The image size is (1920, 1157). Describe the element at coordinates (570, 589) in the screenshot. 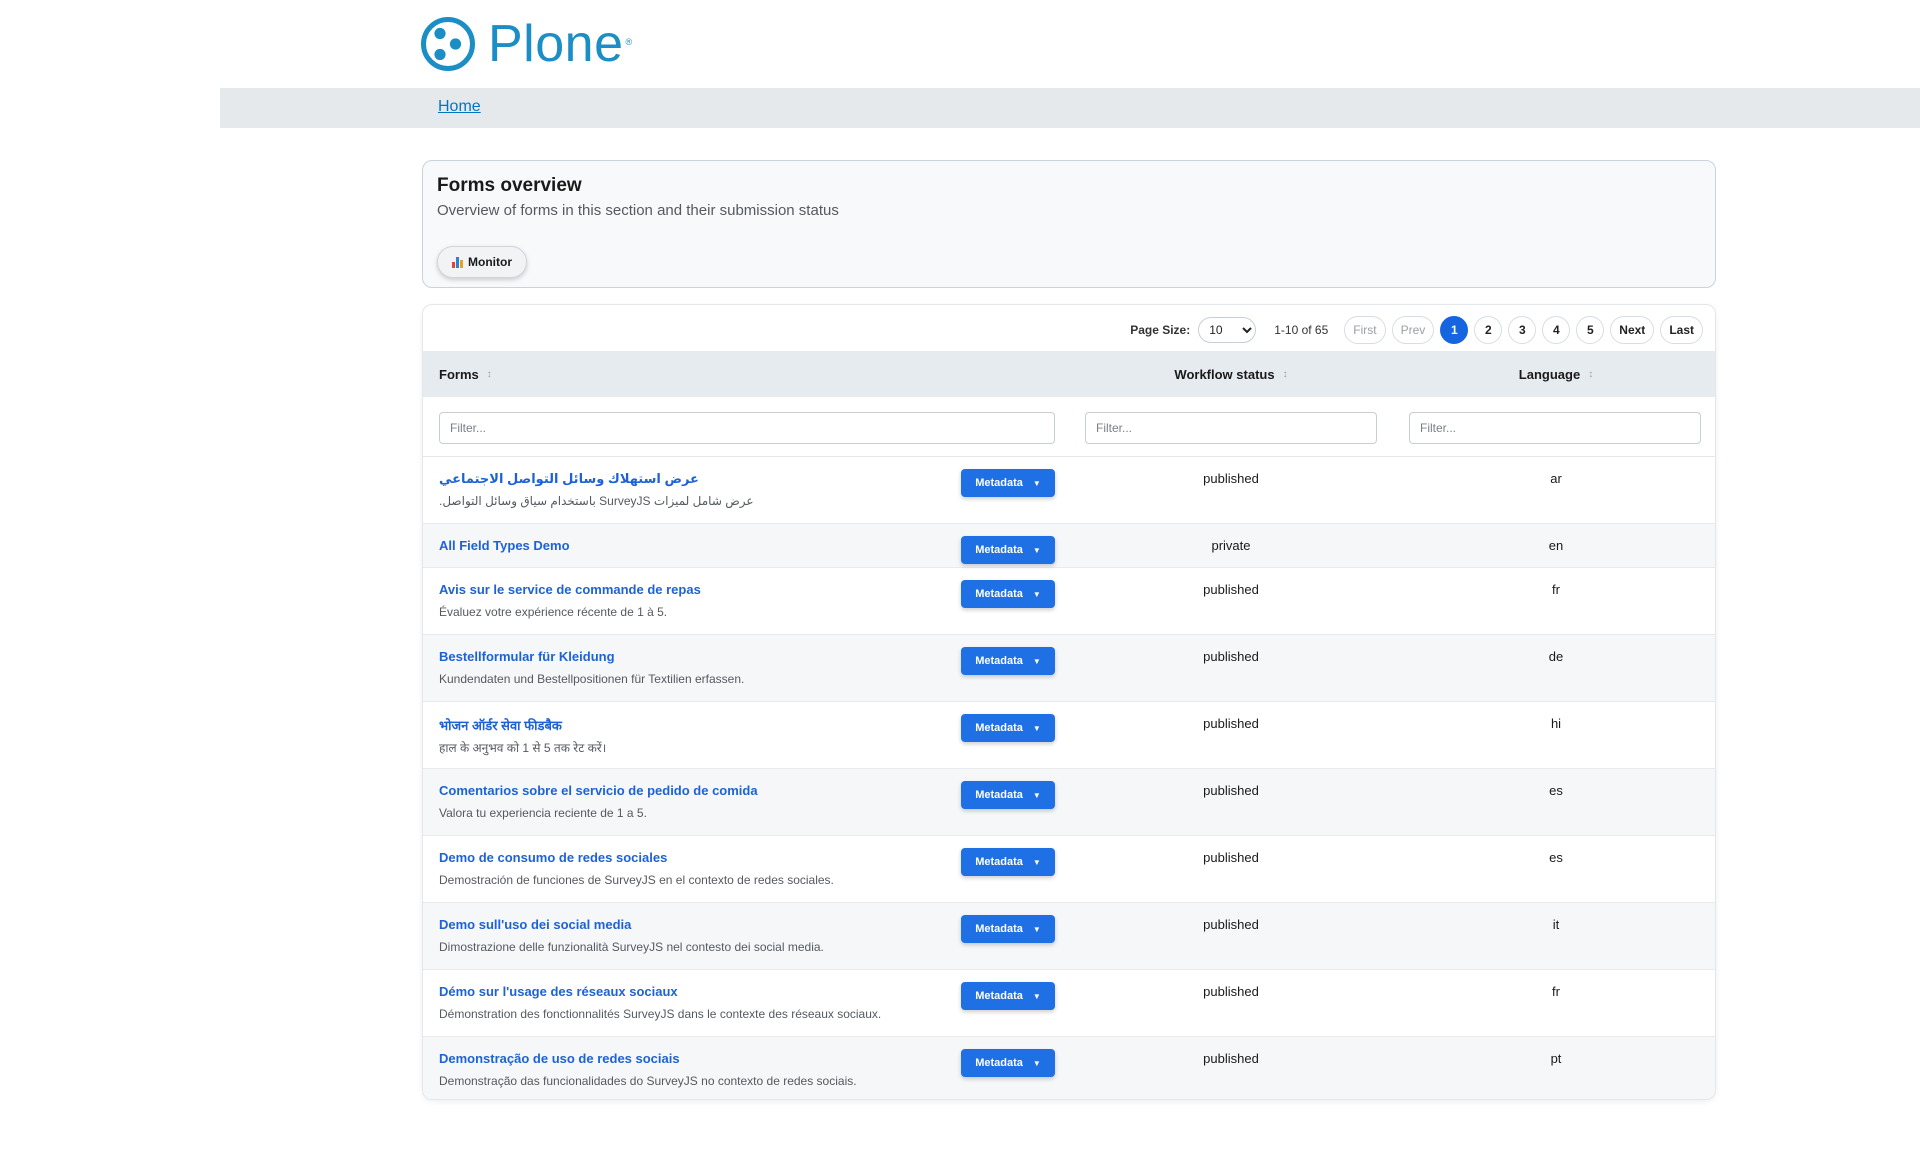

I see `form-title-link: Avis sur le service de commande de repas` at that location.